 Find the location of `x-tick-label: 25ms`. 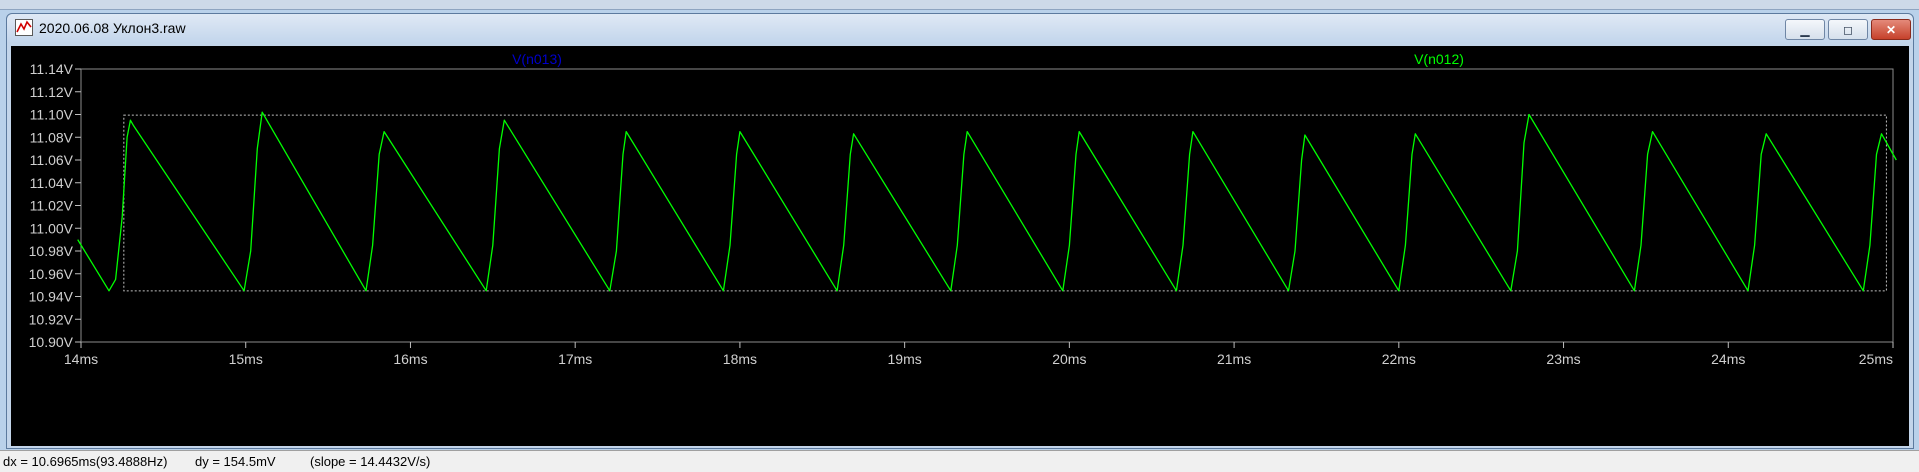

x-tick-label: 25ms is located at coordinates (1876, 359).